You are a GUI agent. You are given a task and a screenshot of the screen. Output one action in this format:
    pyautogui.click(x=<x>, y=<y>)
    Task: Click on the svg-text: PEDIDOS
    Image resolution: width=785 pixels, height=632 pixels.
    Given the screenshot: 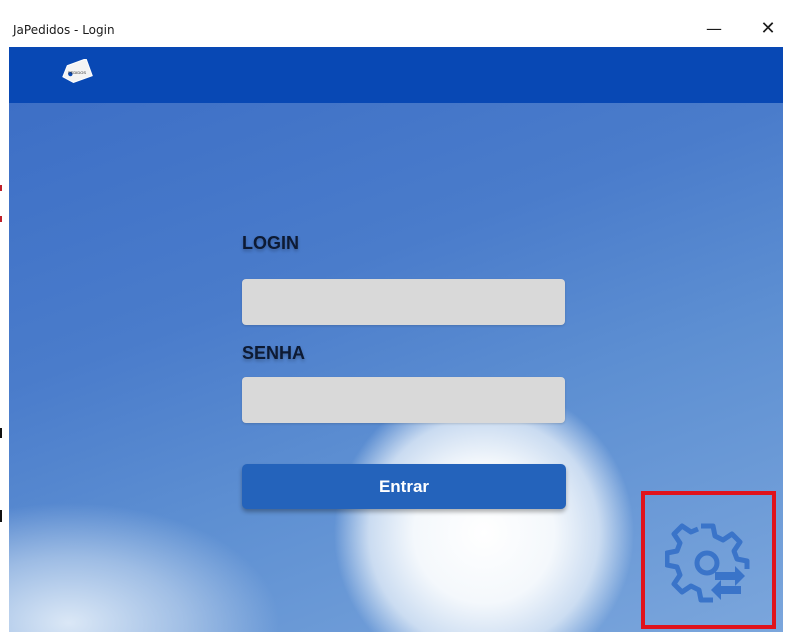 What is the action you would take?
    pyautogui.click(x=77, y=72)
    